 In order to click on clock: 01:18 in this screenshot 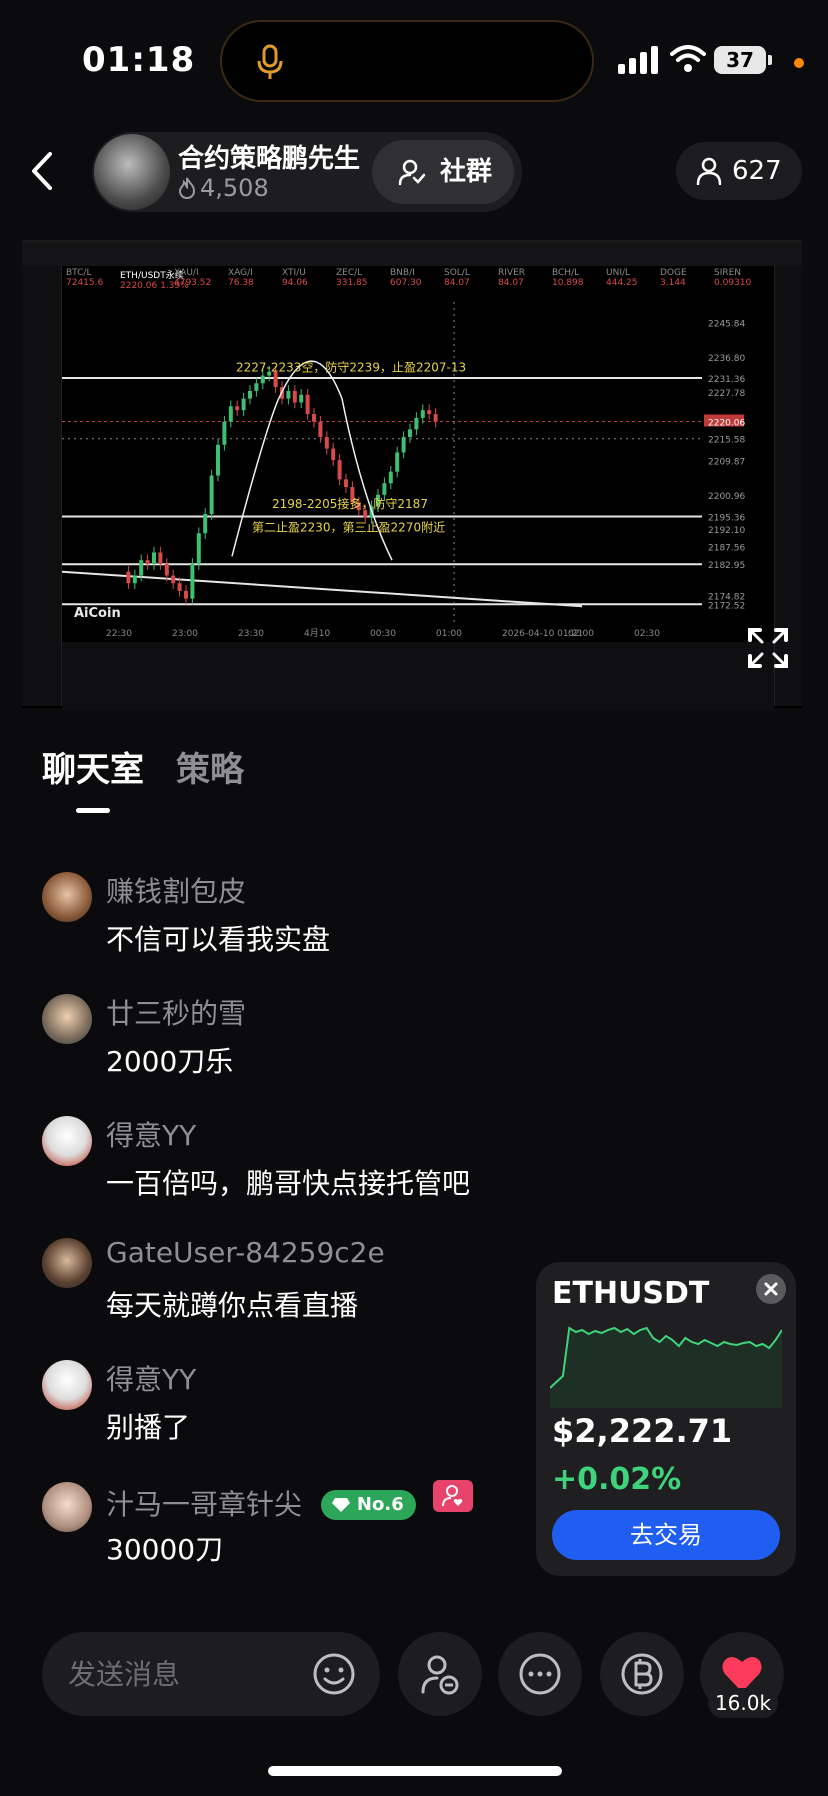, I will do `click(139, 60)`.